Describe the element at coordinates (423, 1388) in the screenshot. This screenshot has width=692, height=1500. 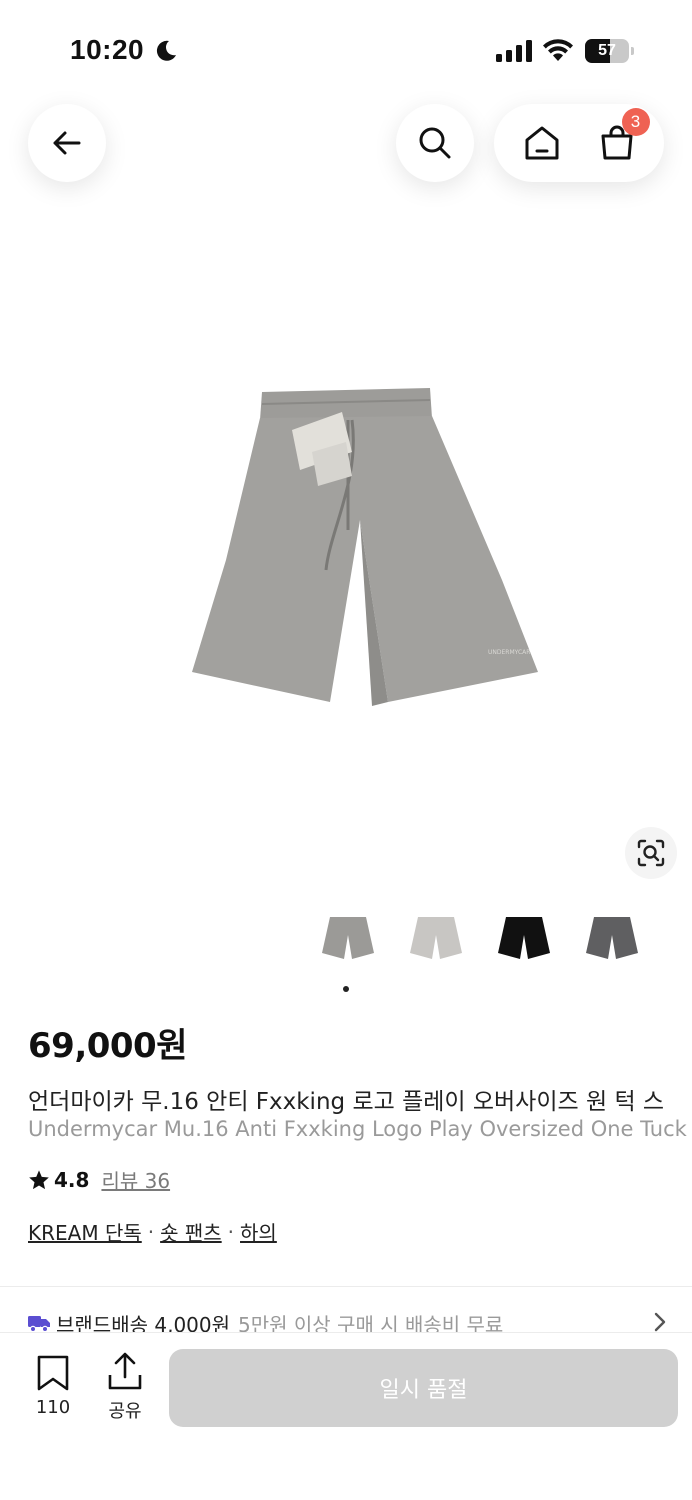
I see `sold-out-button: 일시 품절` at that location.